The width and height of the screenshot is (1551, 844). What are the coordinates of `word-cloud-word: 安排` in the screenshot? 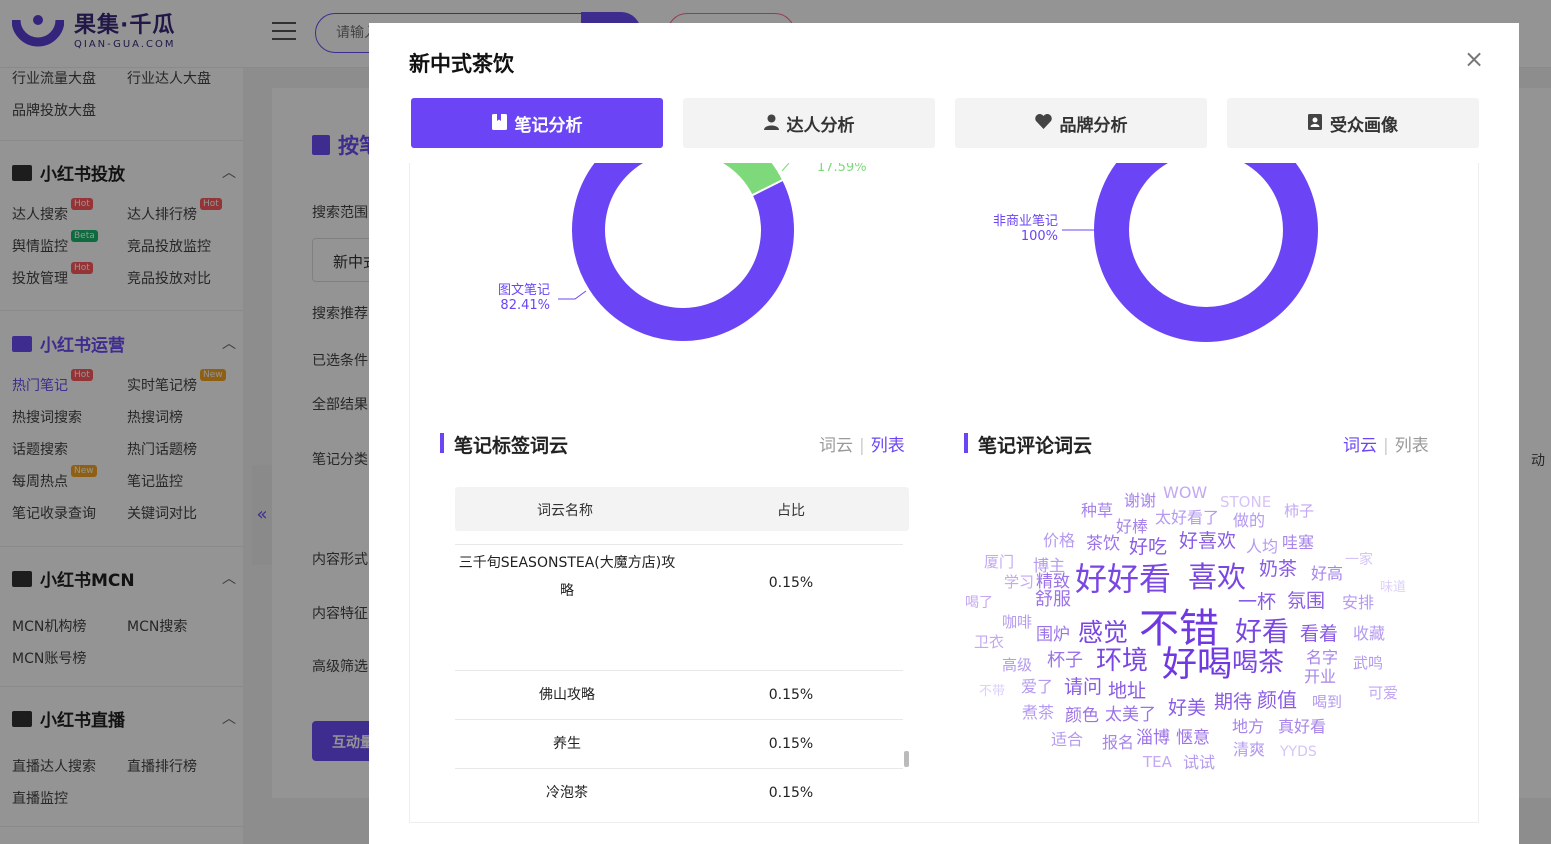 It's located at (1358, 603).